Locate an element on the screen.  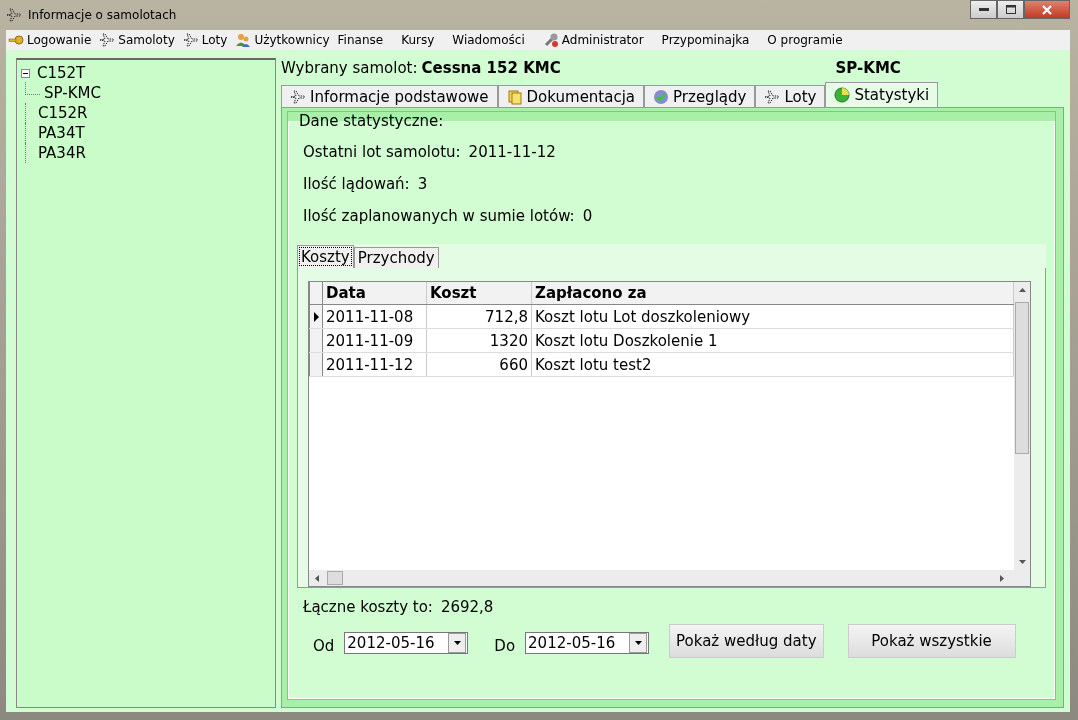
column-header: Koszt is located at coordinates (479, 293).